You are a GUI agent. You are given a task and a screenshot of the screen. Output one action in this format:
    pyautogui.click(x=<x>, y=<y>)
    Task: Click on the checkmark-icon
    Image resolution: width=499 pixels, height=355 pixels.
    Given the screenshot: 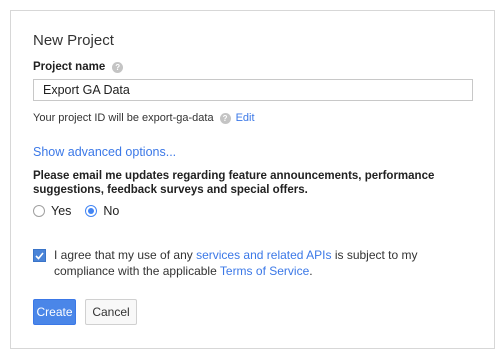 What is the action you would take?
    pyautogui.click(x=39, y=255)
    